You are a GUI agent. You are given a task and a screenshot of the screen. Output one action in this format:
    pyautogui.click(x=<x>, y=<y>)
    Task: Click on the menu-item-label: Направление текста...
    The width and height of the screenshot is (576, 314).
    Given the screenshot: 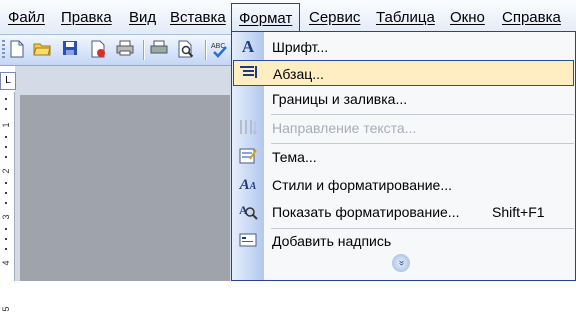 What is the action you would take?
    pyautogui.click(x=344, y=128)
    